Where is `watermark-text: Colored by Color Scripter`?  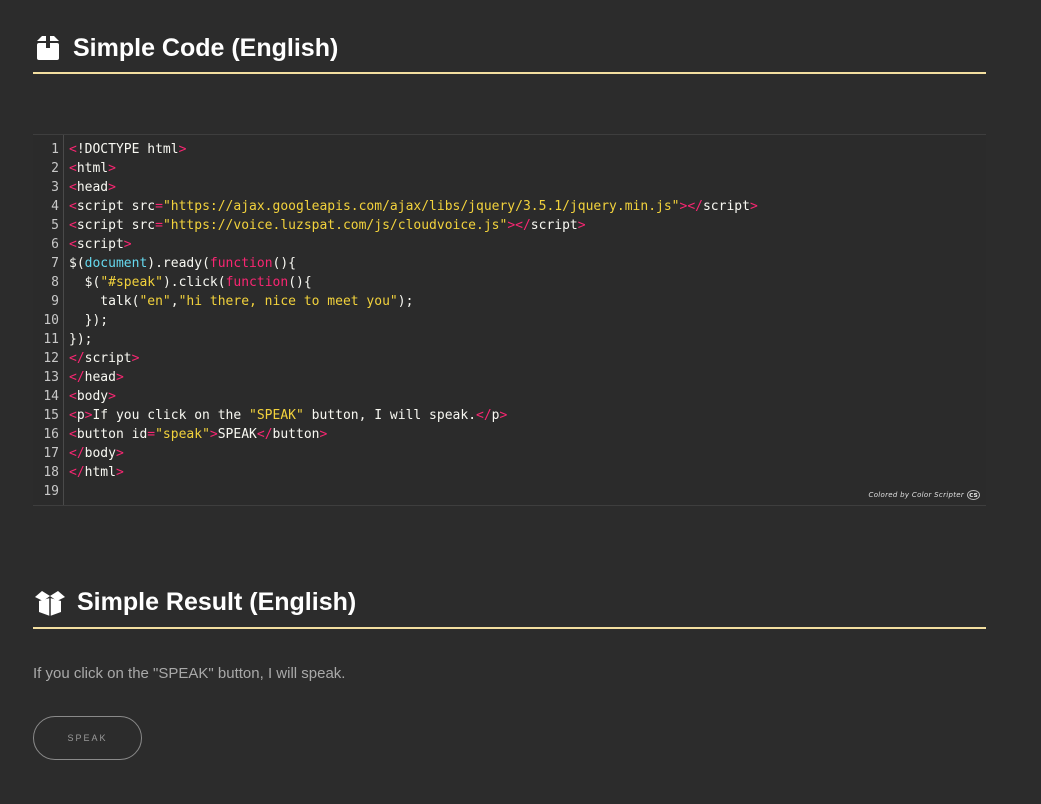
watermark-text: Colored by Color Scripter is located at coordinates (916, 495).